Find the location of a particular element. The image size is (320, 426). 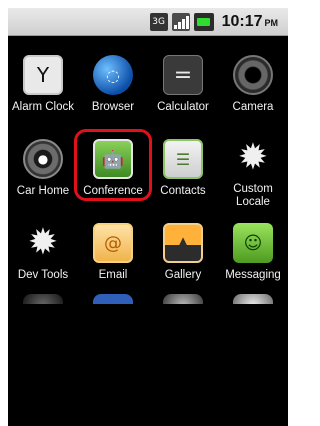

app-calculator: = Calculator is located at coordinates (183, 83).